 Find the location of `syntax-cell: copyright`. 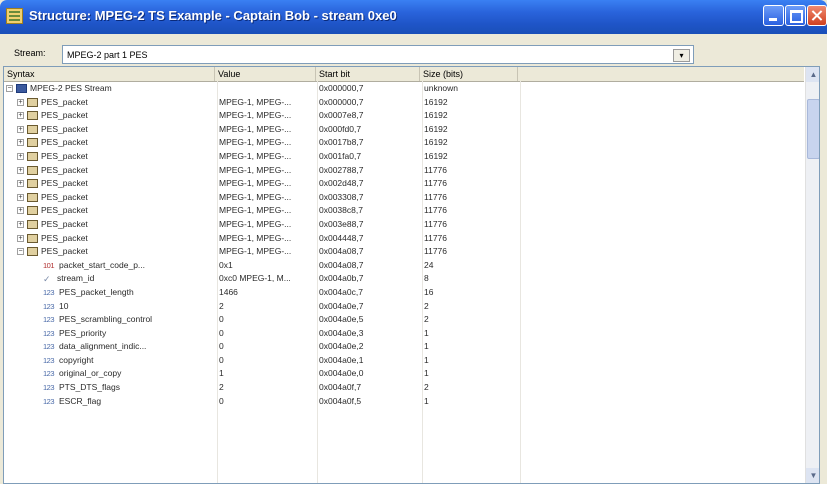

syntax-cell: copyright is located at coordinates (76, 359).